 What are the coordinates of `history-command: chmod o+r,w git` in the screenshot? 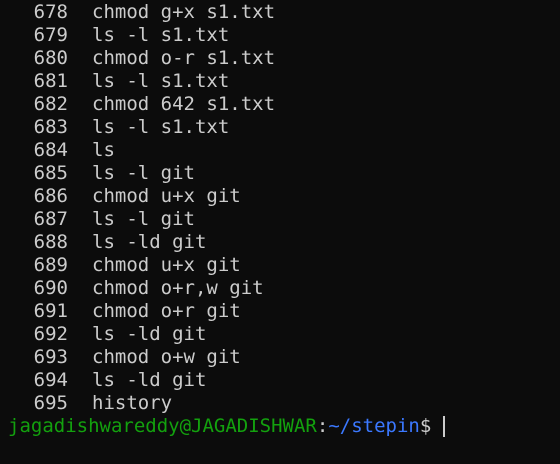 It's located at (178, 288).